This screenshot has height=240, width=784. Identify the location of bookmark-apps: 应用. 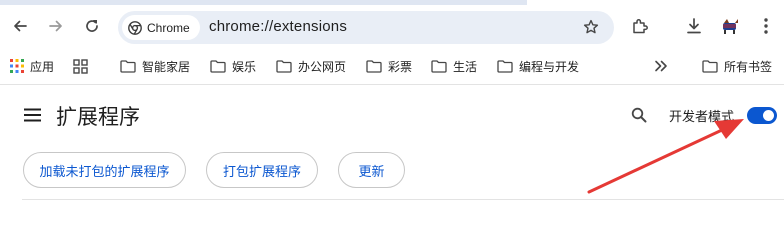
(32, 66).